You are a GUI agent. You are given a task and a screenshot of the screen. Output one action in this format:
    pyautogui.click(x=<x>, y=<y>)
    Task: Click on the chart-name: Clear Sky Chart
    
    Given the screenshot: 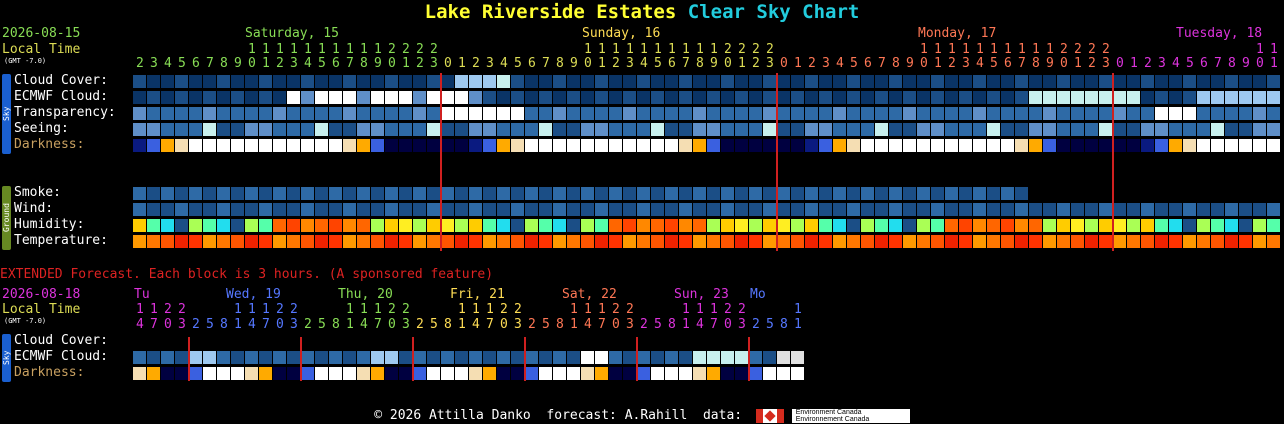 What is the action you would take?
    pyautogui.click(x=774, y=12)
    